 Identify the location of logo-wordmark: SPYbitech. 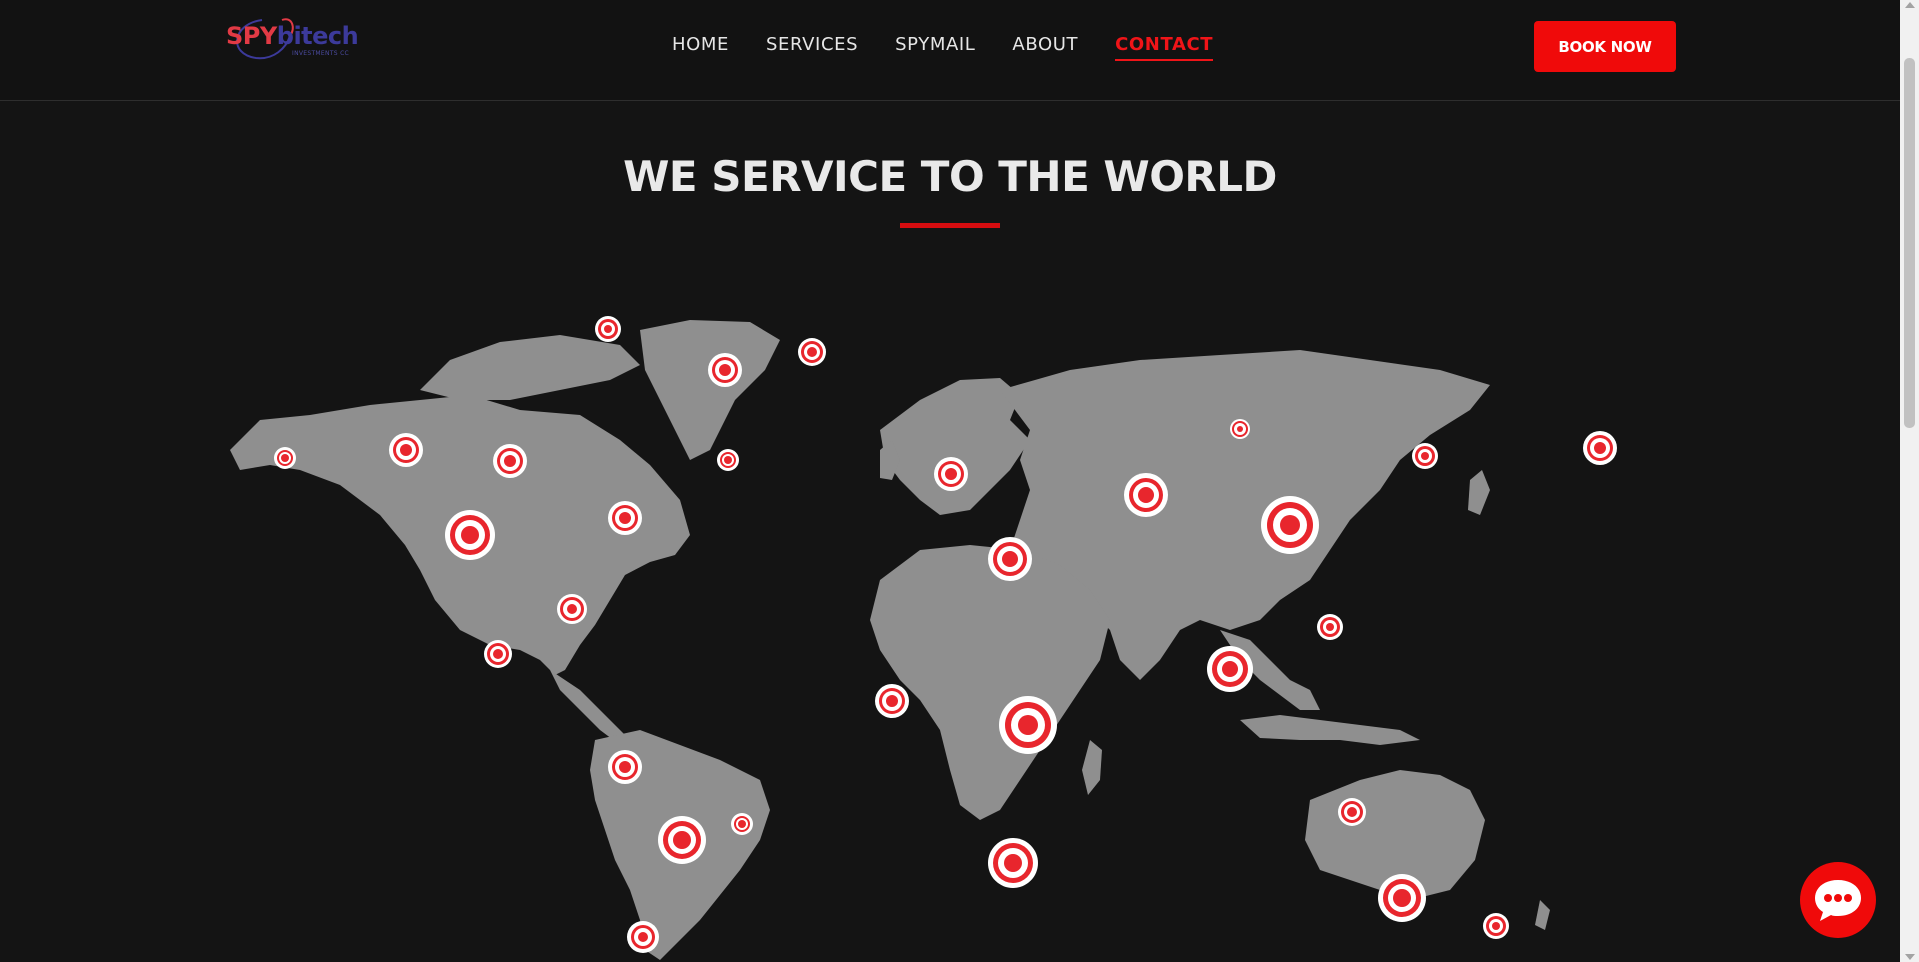
(292, 36).